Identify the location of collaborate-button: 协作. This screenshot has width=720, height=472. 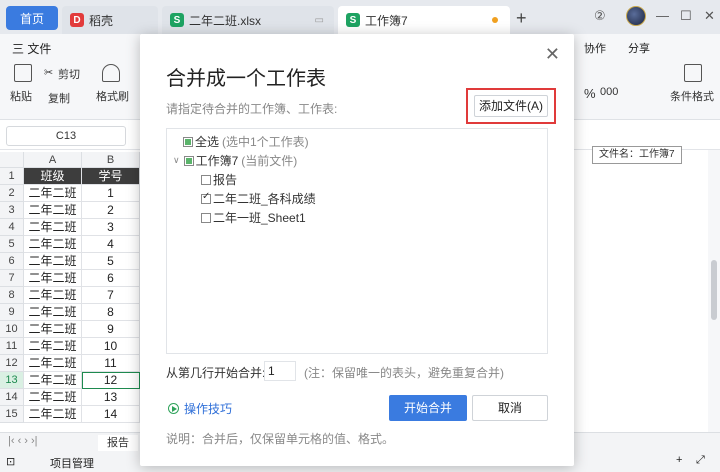
(595, 48).